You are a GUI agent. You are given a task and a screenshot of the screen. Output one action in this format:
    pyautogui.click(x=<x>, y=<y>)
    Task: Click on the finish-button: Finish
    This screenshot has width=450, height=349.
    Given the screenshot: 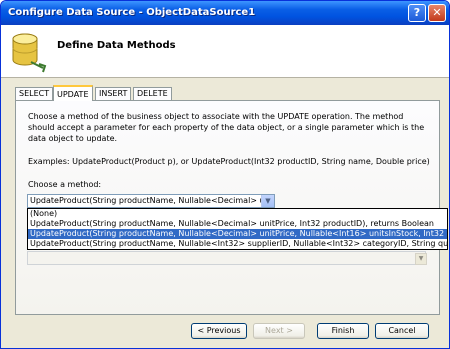 What is the action you would take?
    pyautogui.click(x=343, y=331)
    